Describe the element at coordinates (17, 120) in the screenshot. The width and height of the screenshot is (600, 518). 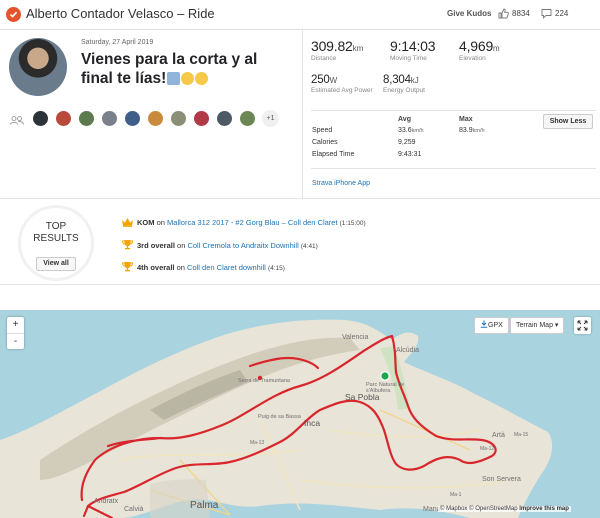
I see `group-athletes-icon` at that location.